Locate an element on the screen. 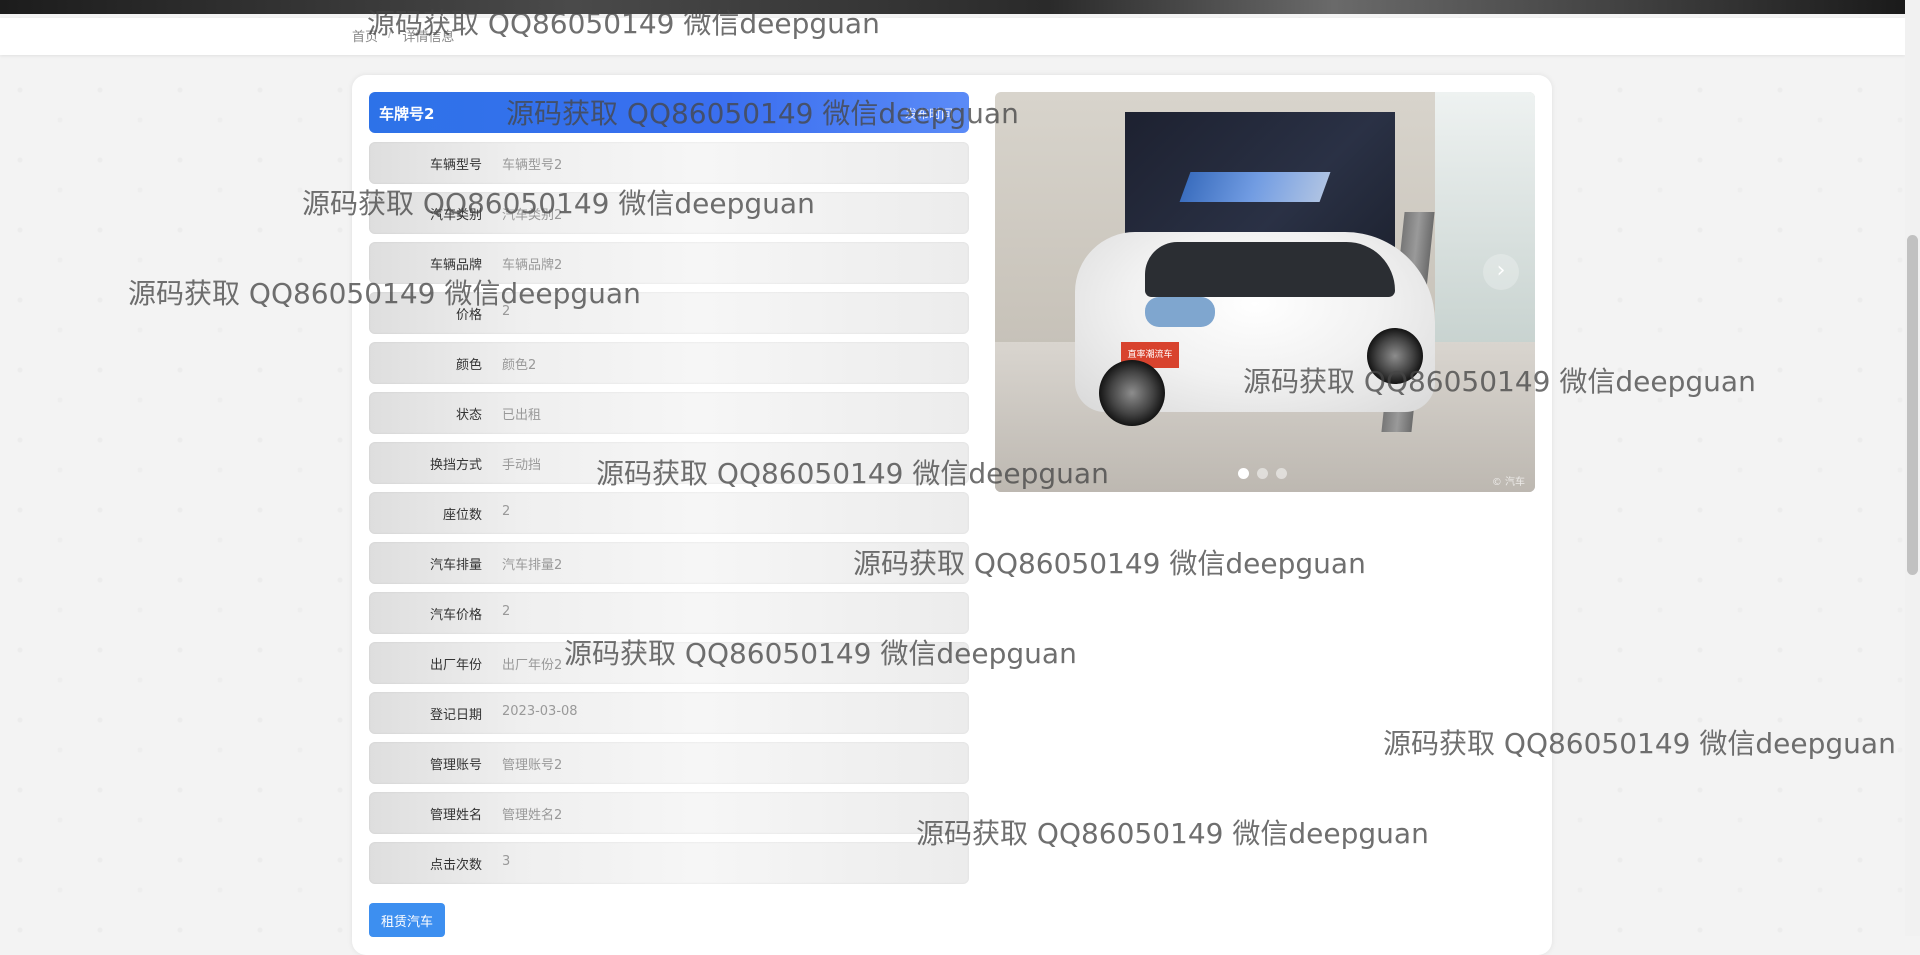 The image size is (1920, 955). car-wheel-rear is located at coordinates (1395, 356).